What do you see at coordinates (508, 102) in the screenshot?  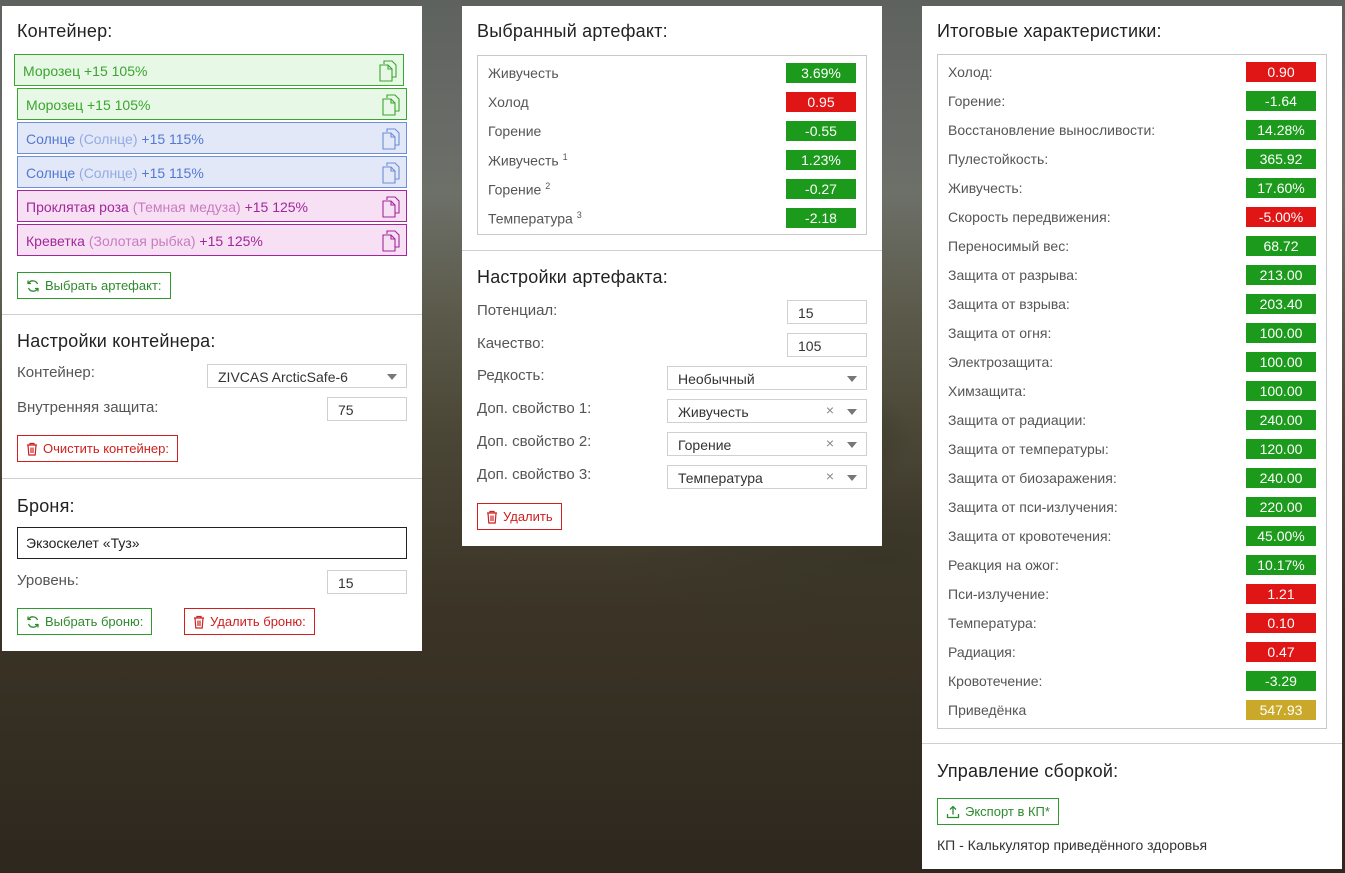 I see `stat-name-text: Холод` at bounding box center [508, 102].